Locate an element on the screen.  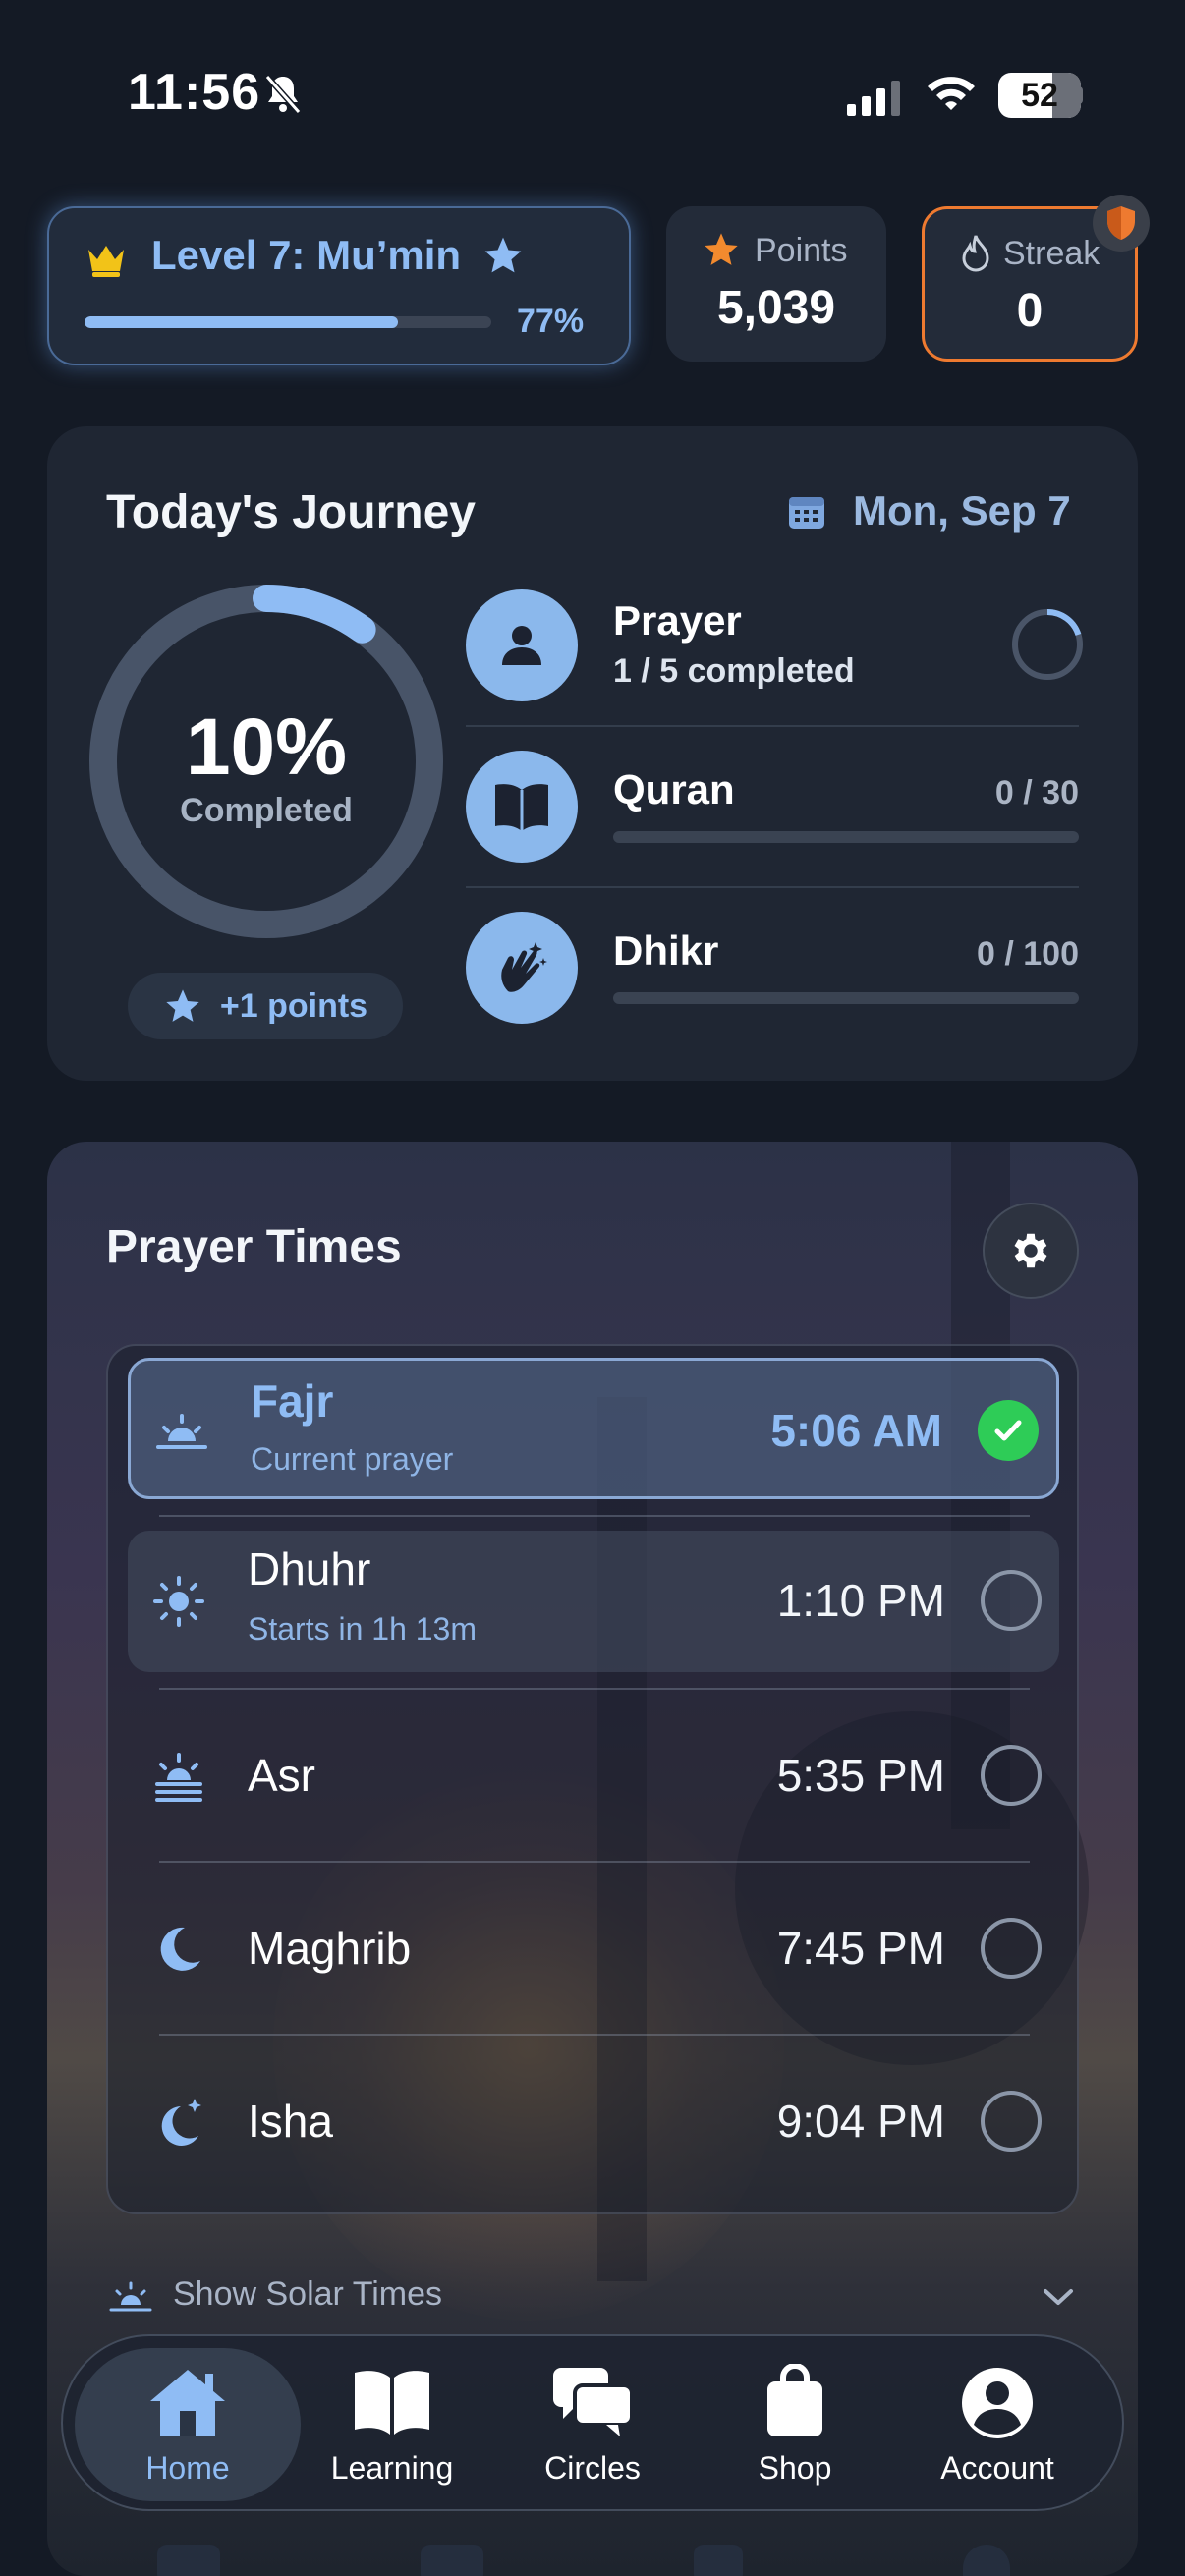
cell-signal-icon is located at coordinates (874, 97).